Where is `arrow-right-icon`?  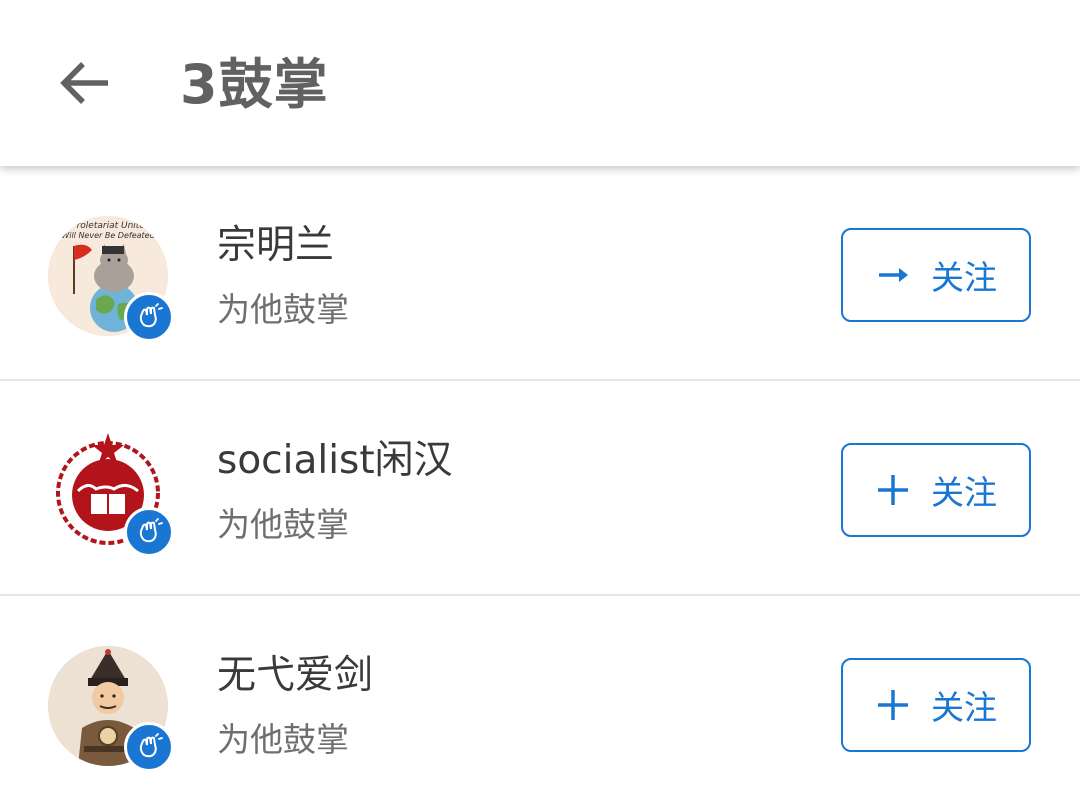 arrow-right-icon is located at coordinates (893, 275).